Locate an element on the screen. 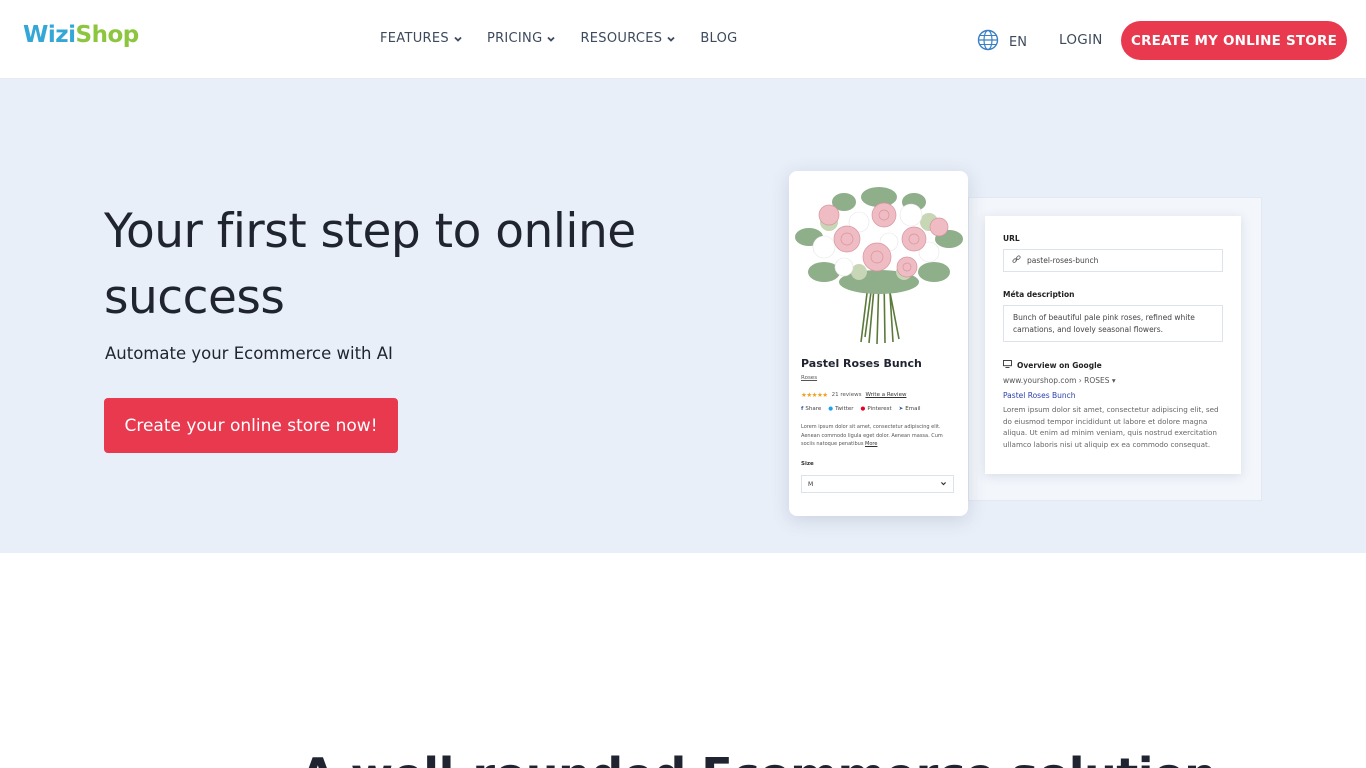 The image size is (1366, 768). hero-cta-button: Create your online store now! is located at coordinates (251, 425).